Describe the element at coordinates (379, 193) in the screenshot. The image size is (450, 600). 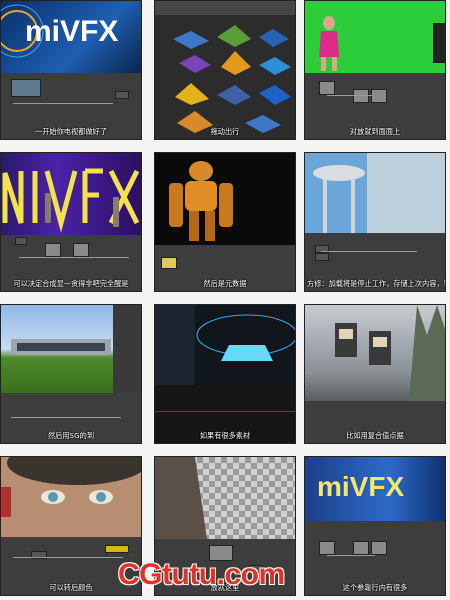
I see `water-tower-graphic` at that location.